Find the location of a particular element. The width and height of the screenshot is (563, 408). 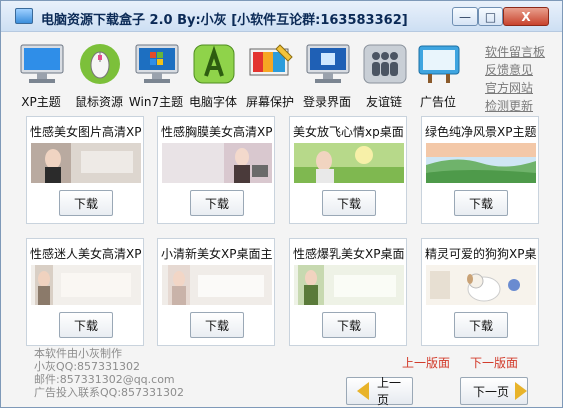

tool-label: 鼠标资源 is located at coordinates (98, 102).